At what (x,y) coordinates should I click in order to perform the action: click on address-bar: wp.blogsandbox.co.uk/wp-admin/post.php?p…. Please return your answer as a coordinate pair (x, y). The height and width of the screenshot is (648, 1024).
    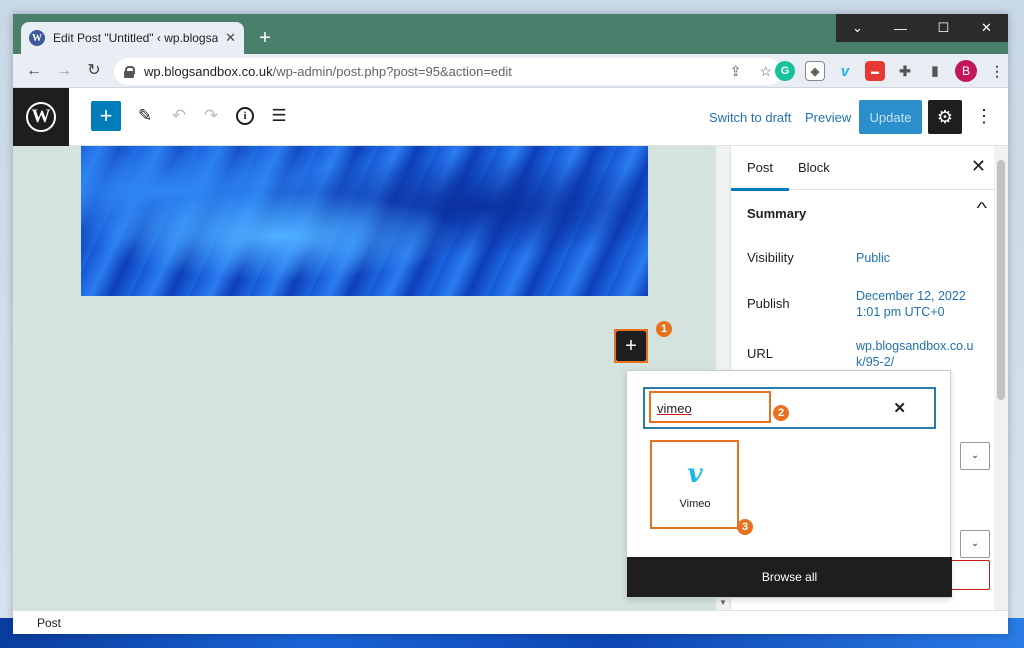
    Looking at the image, I should click on (448, 71).